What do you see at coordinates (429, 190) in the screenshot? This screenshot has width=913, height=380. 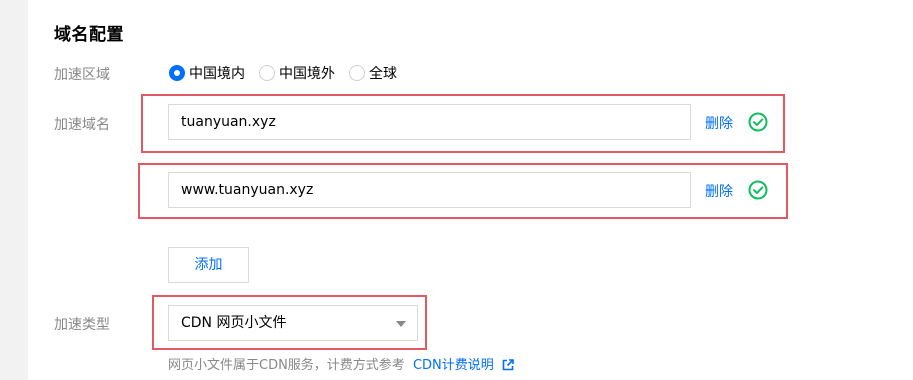 I see `domain-input-2: www.tuanyuan.xyz` at bounding box center [429, 190].